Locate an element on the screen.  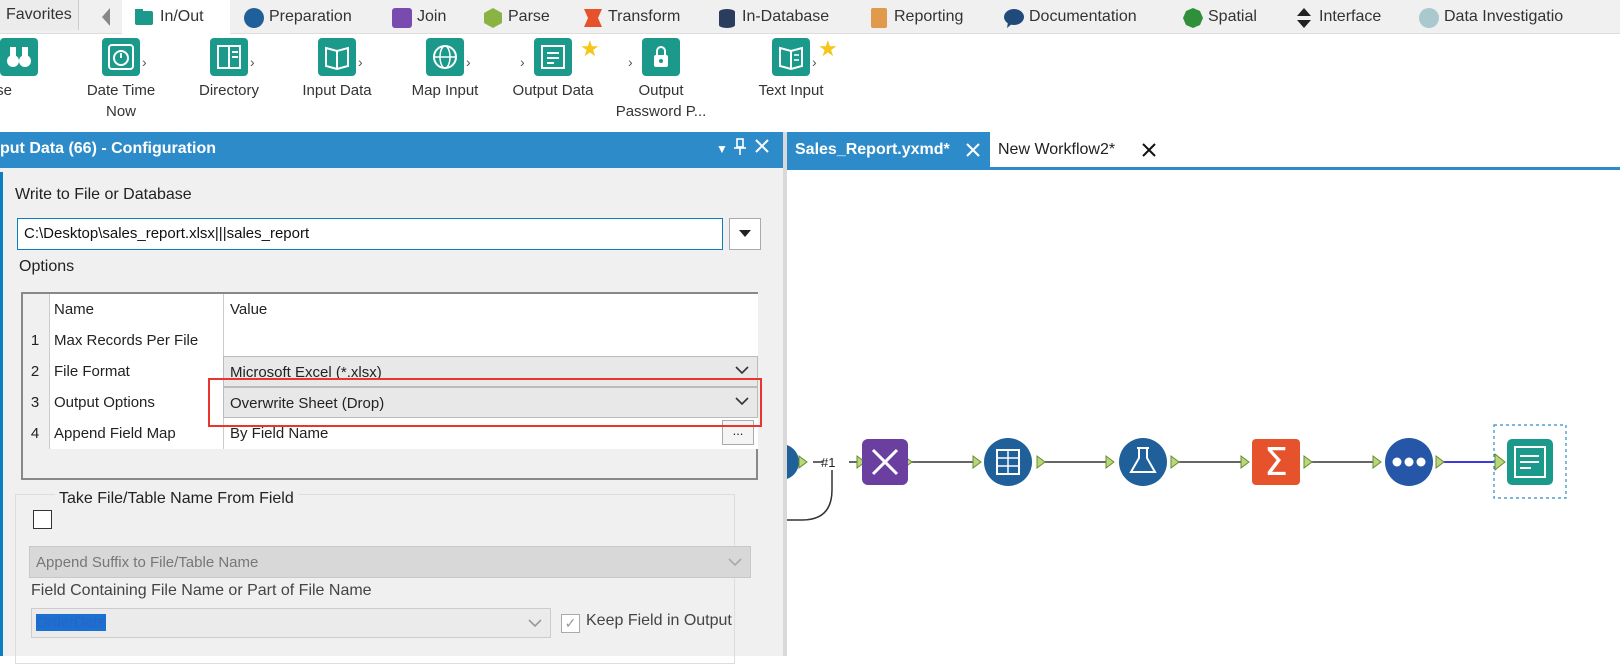
lock-icon is located at coordinates (661, 57).